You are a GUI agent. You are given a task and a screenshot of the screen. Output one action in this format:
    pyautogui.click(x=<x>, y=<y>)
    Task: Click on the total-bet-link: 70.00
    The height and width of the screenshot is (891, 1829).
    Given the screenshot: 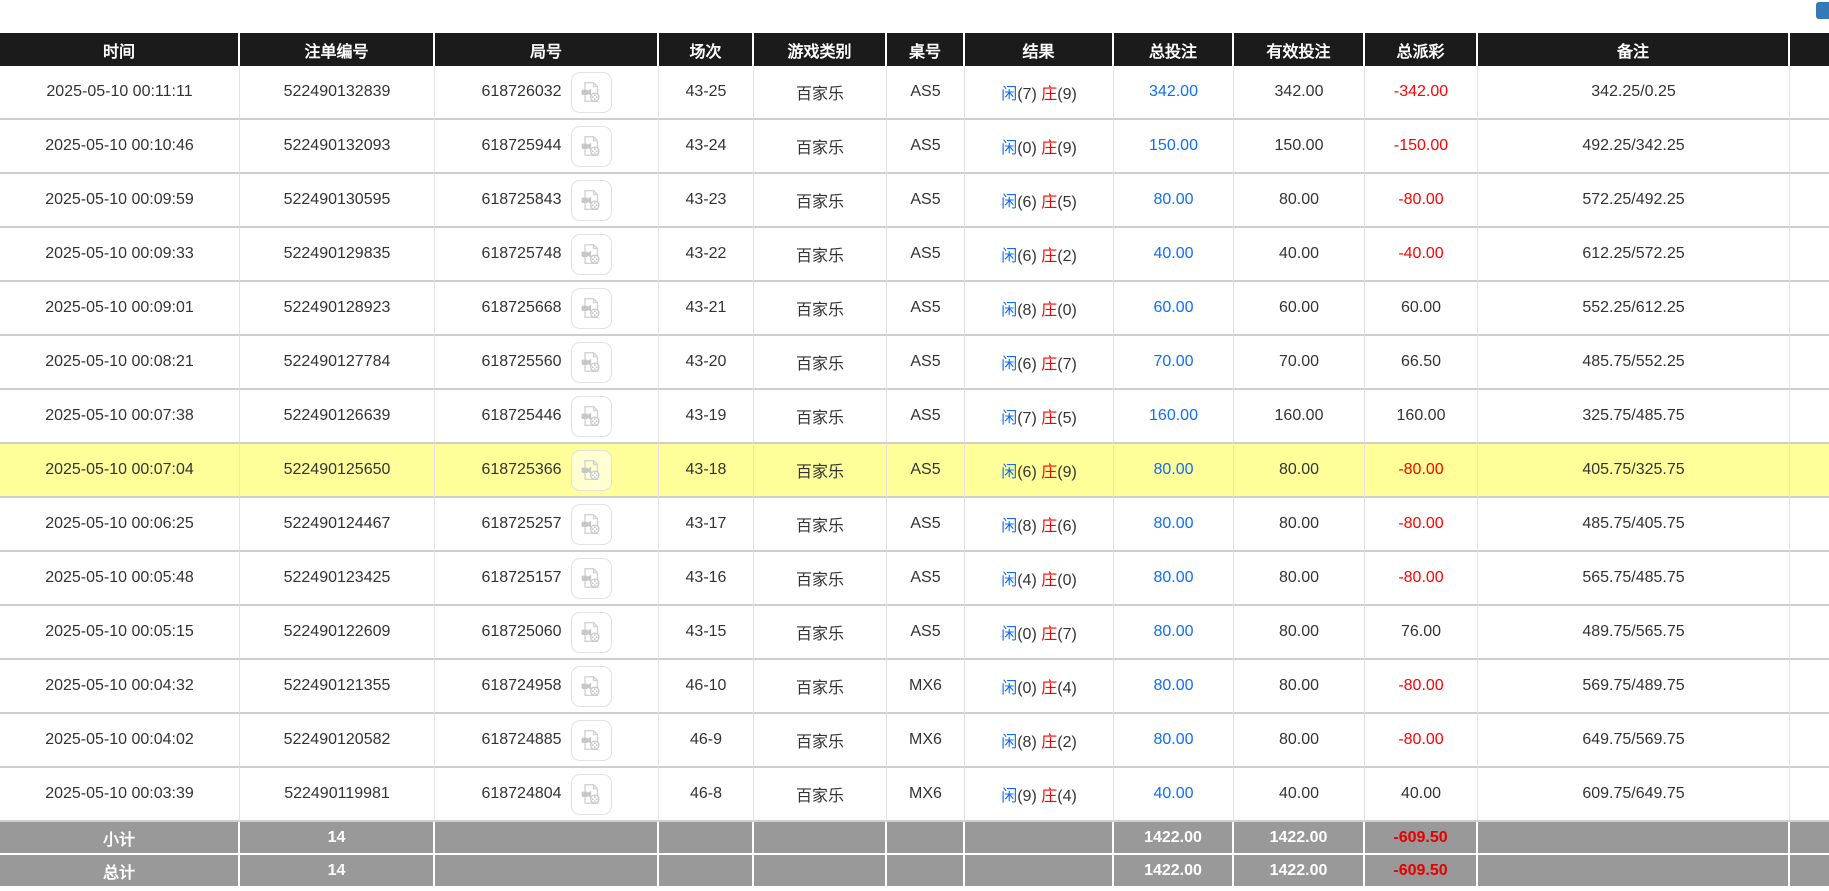 What is the action you would take?
    pyautogui.click(x=1173, y=361)
    